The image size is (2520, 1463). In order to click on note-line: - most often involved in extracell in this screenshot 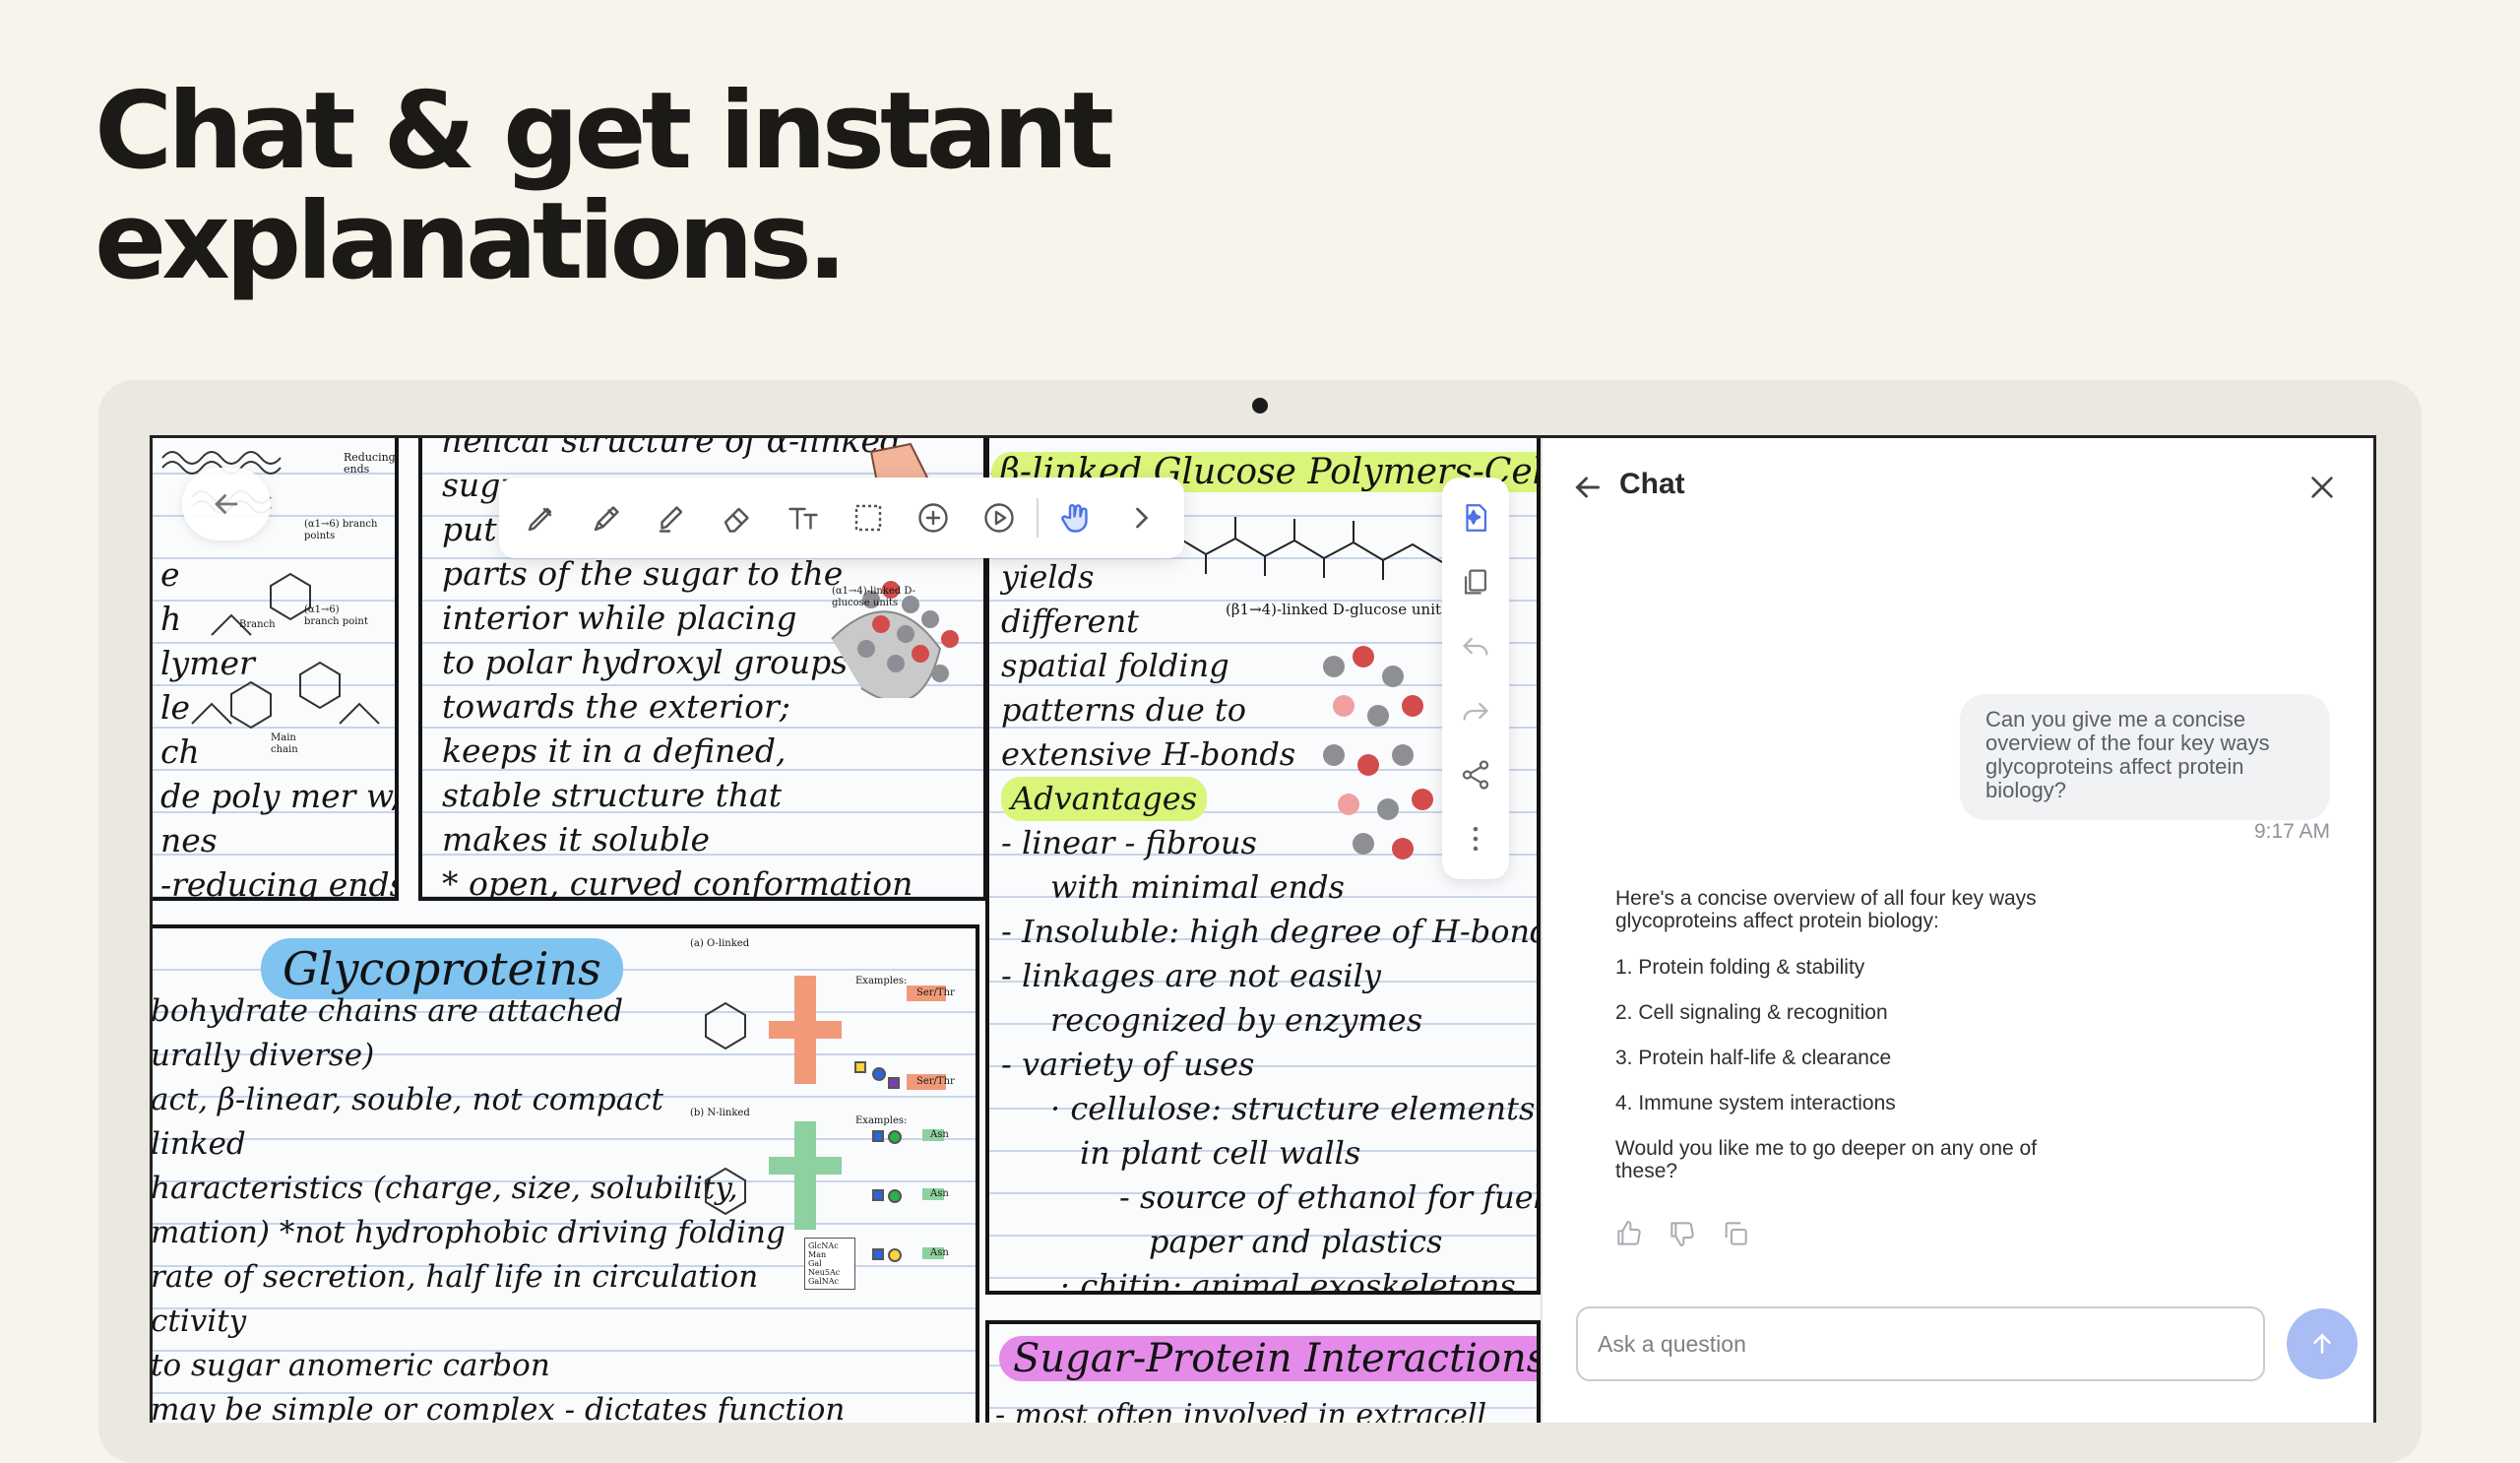, I will do `click(1241, 1411)`.